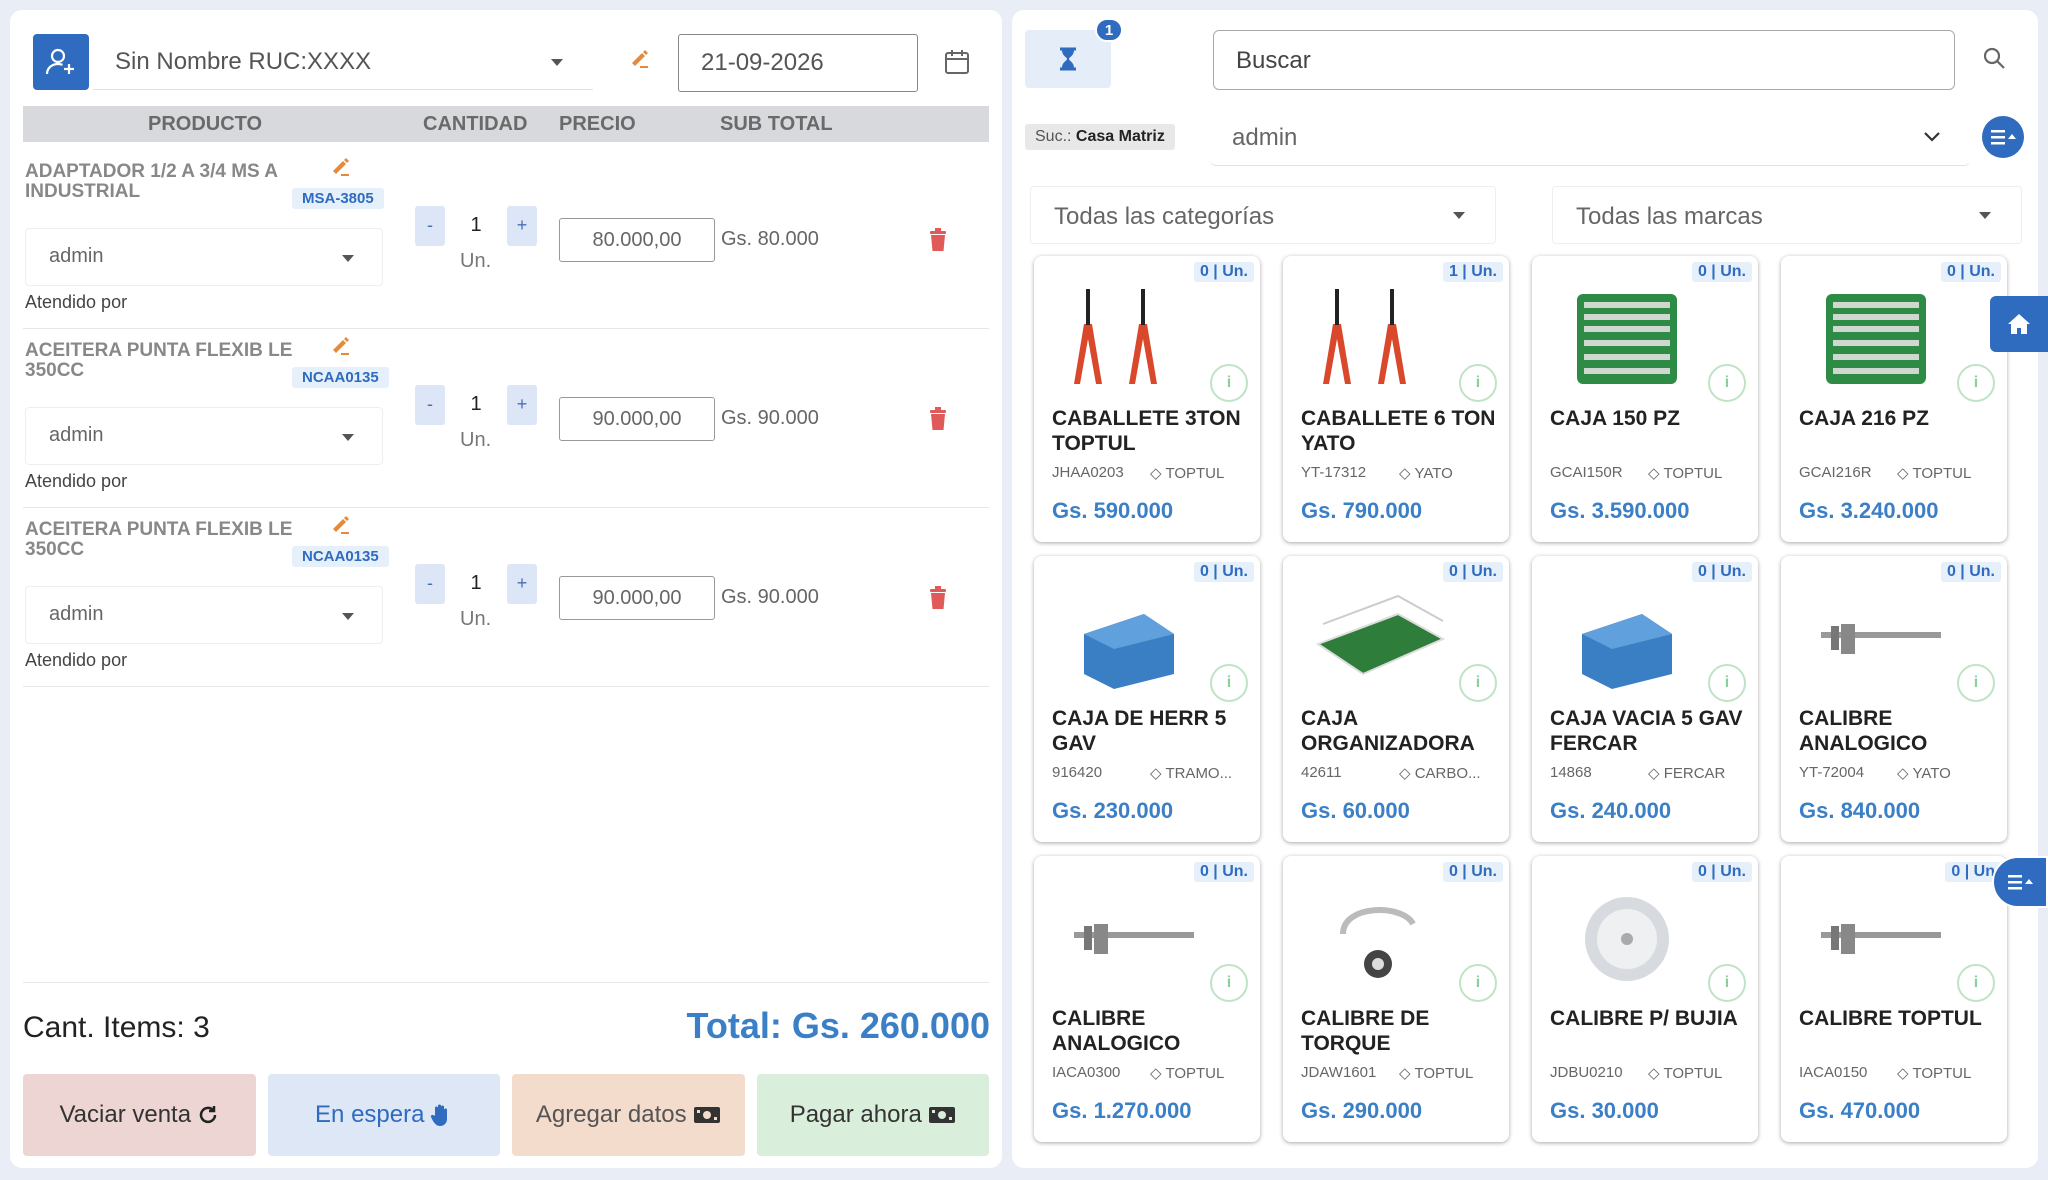 The height and width of the screenshot is (1180, 2048). I want to click on stock-badge: 0 | Un., so click(1970, 272).